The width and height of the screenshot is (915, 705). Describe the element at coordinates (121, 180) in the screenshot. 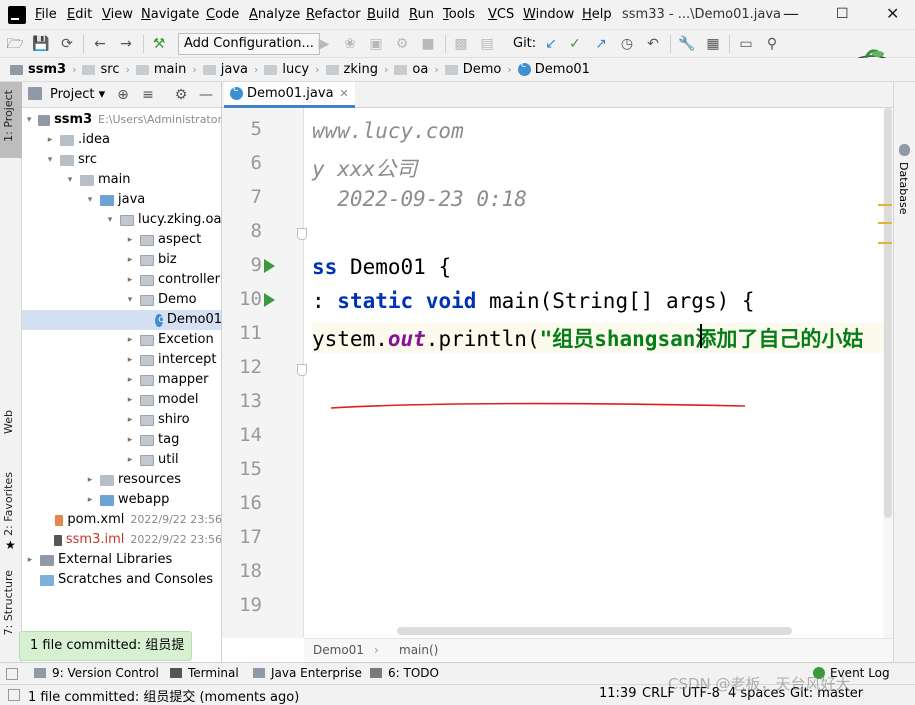

I see `tree-item: ▾ main` at that location.